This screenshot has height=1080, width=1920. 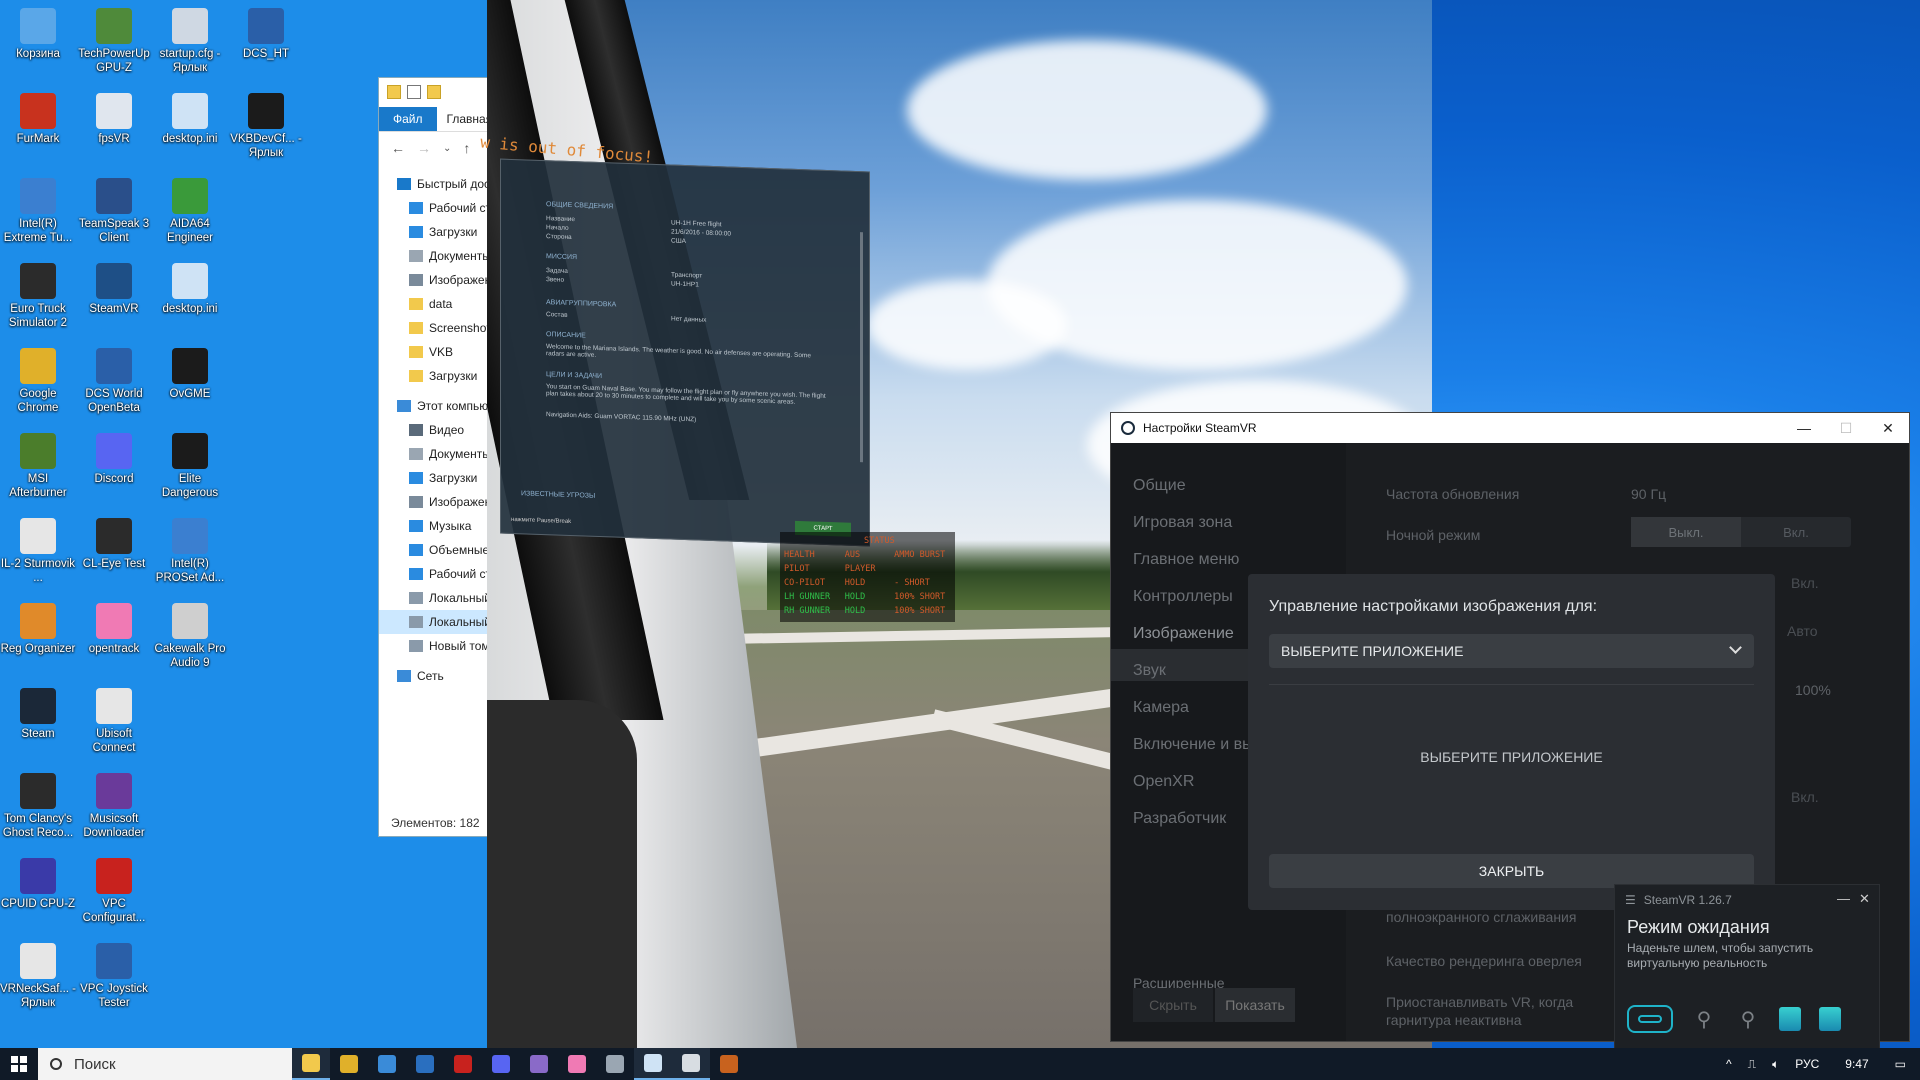 What do you see at coordinates (1796, 532) in the screenshot?
I see `night-mode-on: Вкл.` at bounding box center [1796, 532].